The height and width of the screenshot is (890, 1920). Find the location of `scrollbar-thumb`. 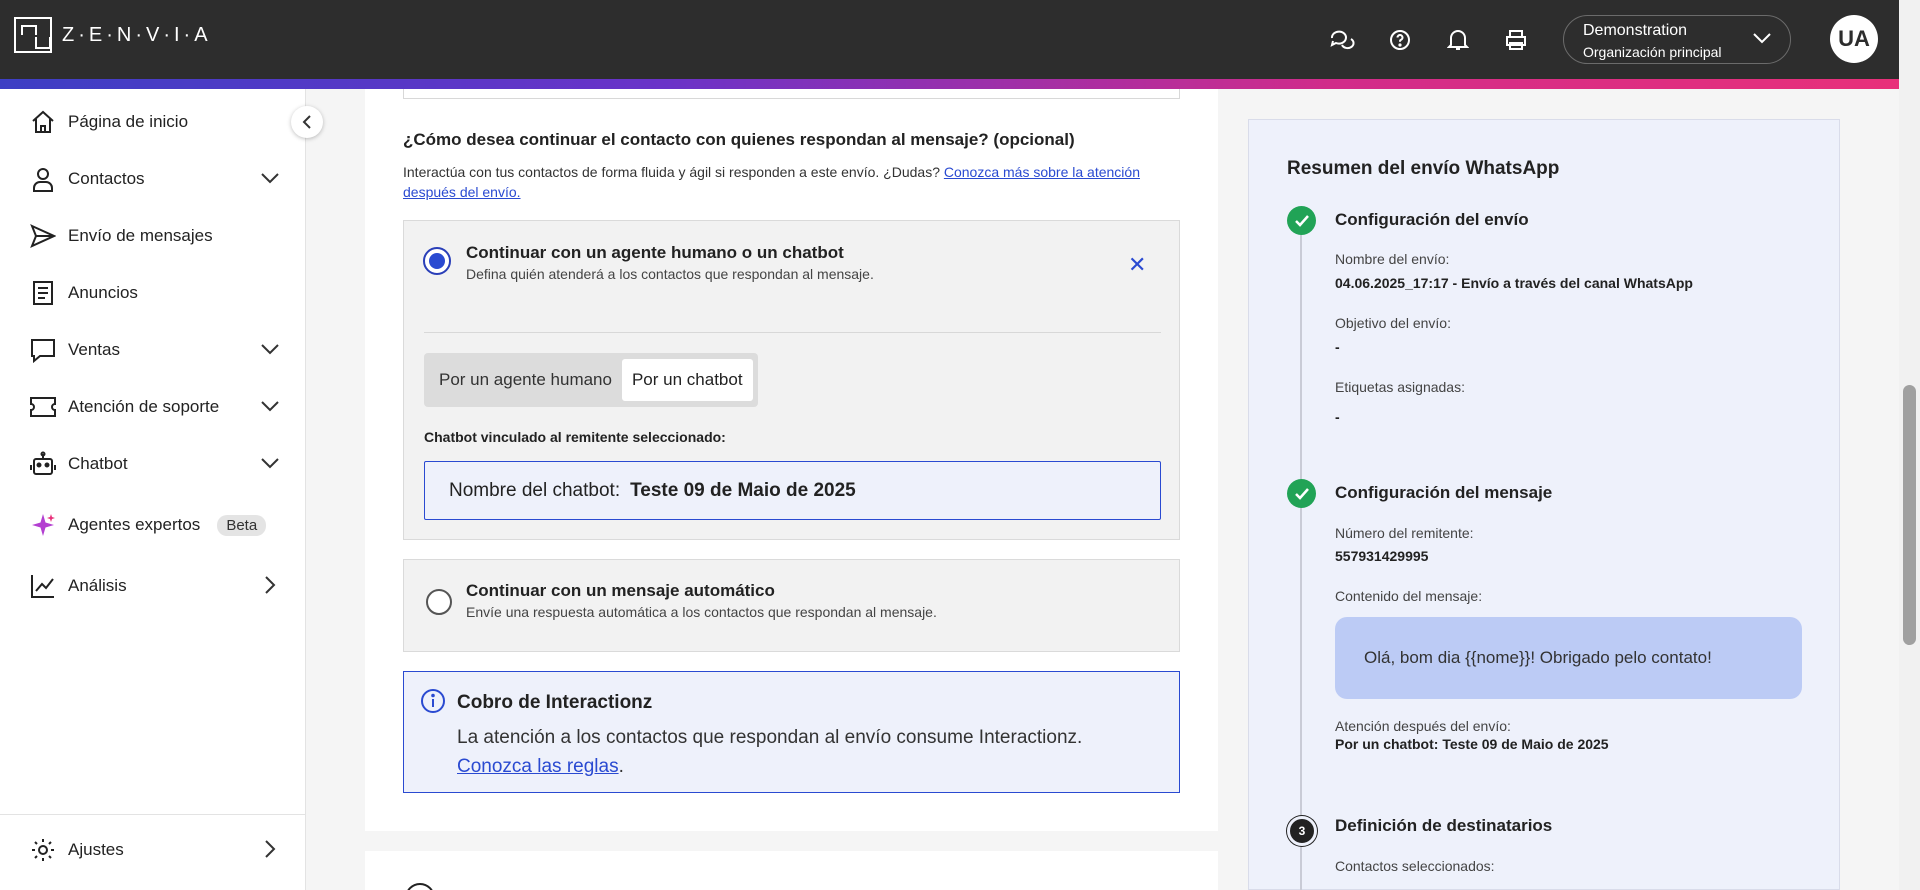

scrollbar-thumb is located at coordinates (1909, 515).